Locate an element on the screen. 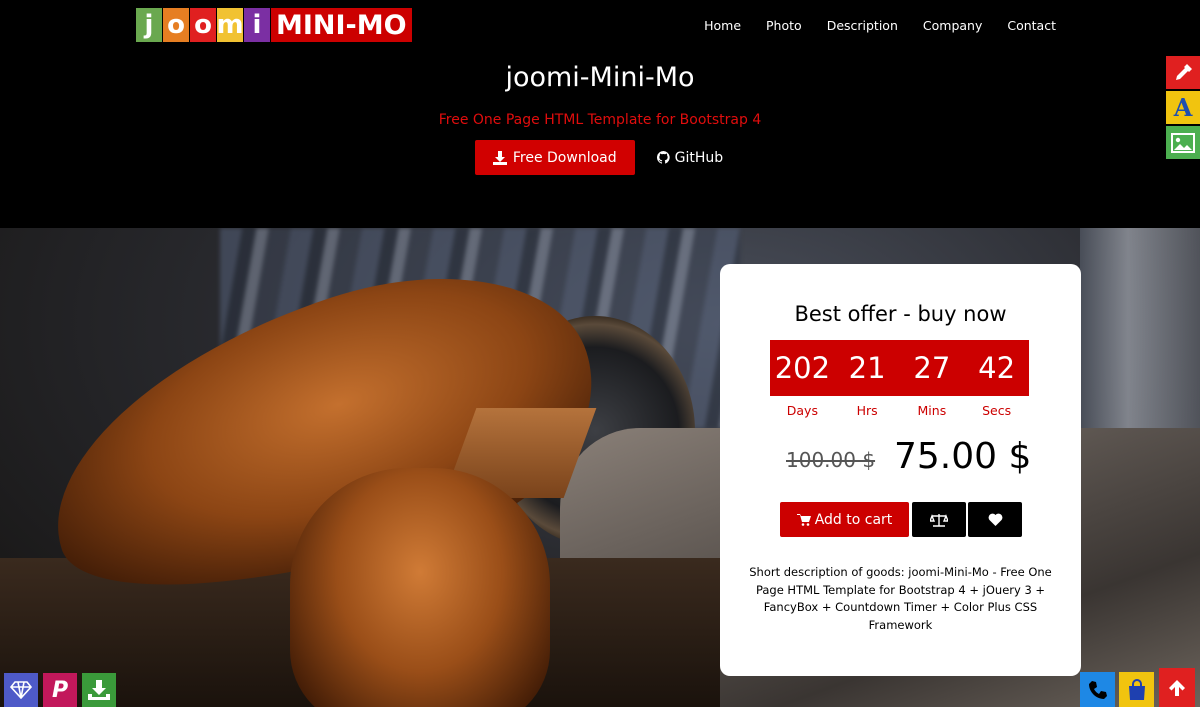 This screenshot has height=707, width=1200. logo-letter-i: i is located at coordinates (257, 25).